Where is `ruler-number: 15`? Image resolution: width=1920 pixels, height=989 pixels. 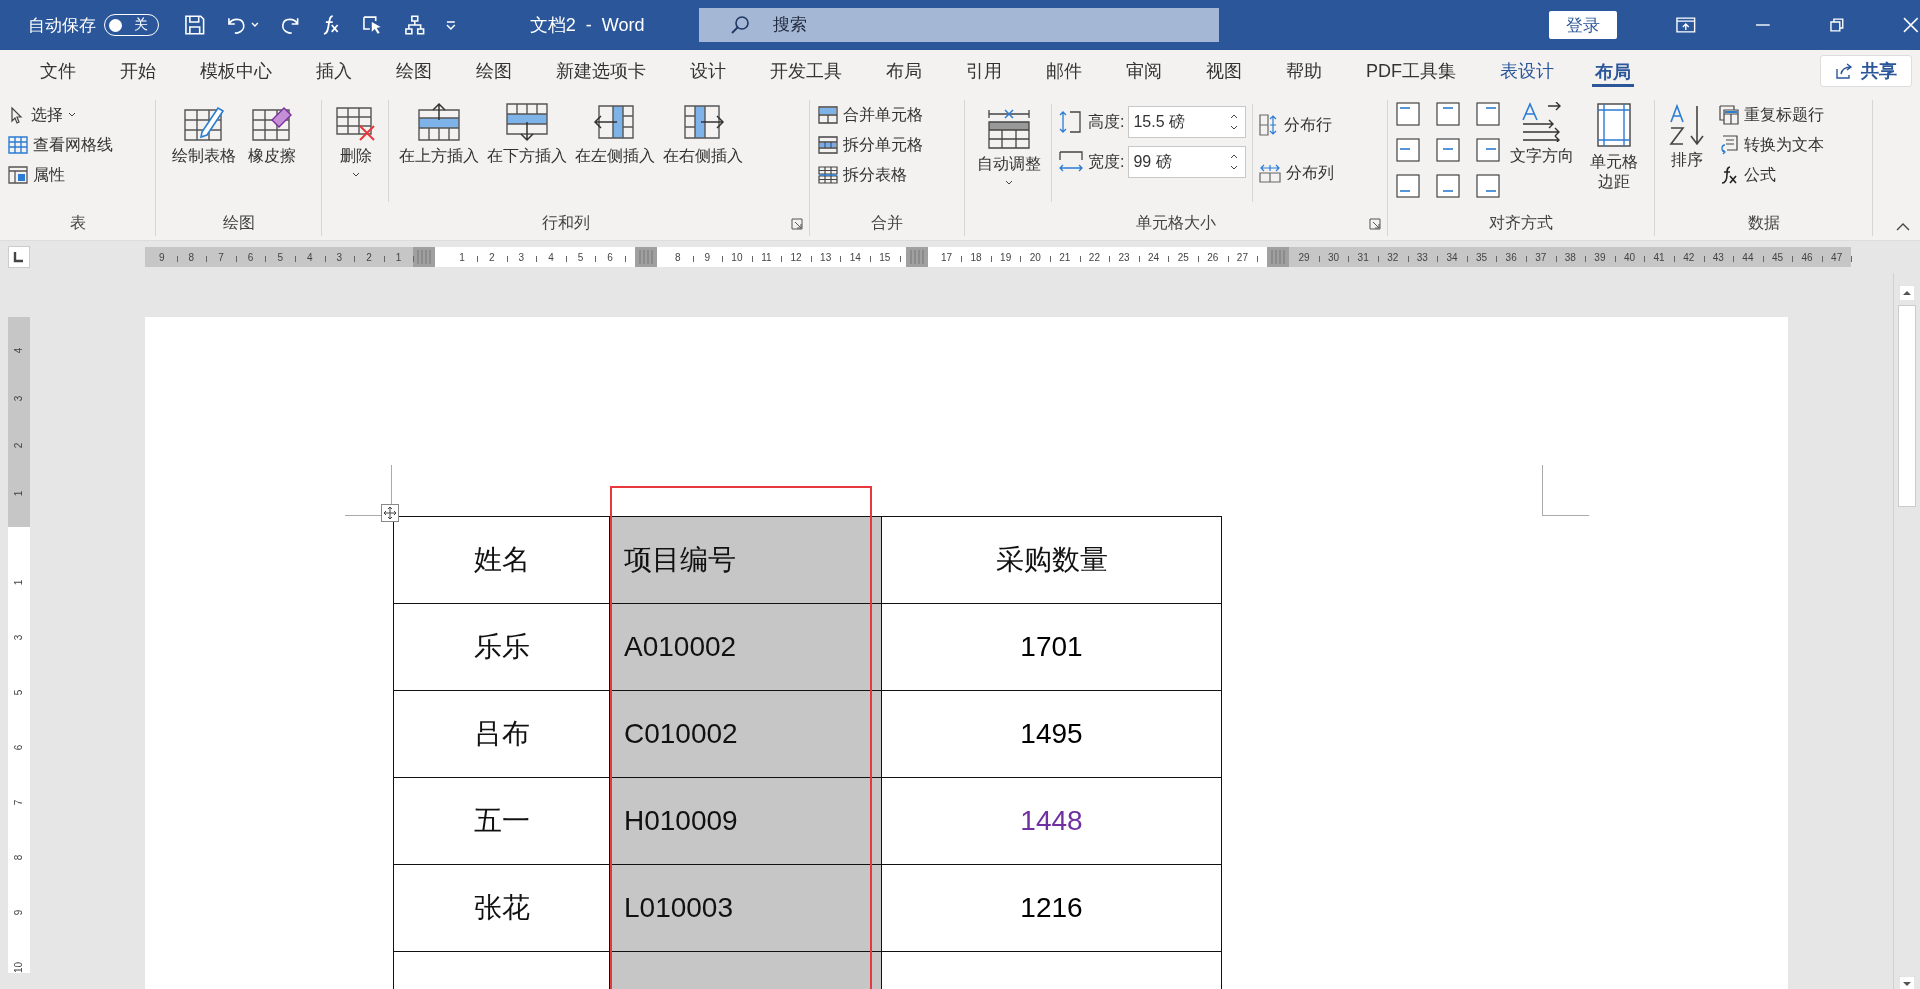 ruler-number: 15 is located at coordinates (885, 257).